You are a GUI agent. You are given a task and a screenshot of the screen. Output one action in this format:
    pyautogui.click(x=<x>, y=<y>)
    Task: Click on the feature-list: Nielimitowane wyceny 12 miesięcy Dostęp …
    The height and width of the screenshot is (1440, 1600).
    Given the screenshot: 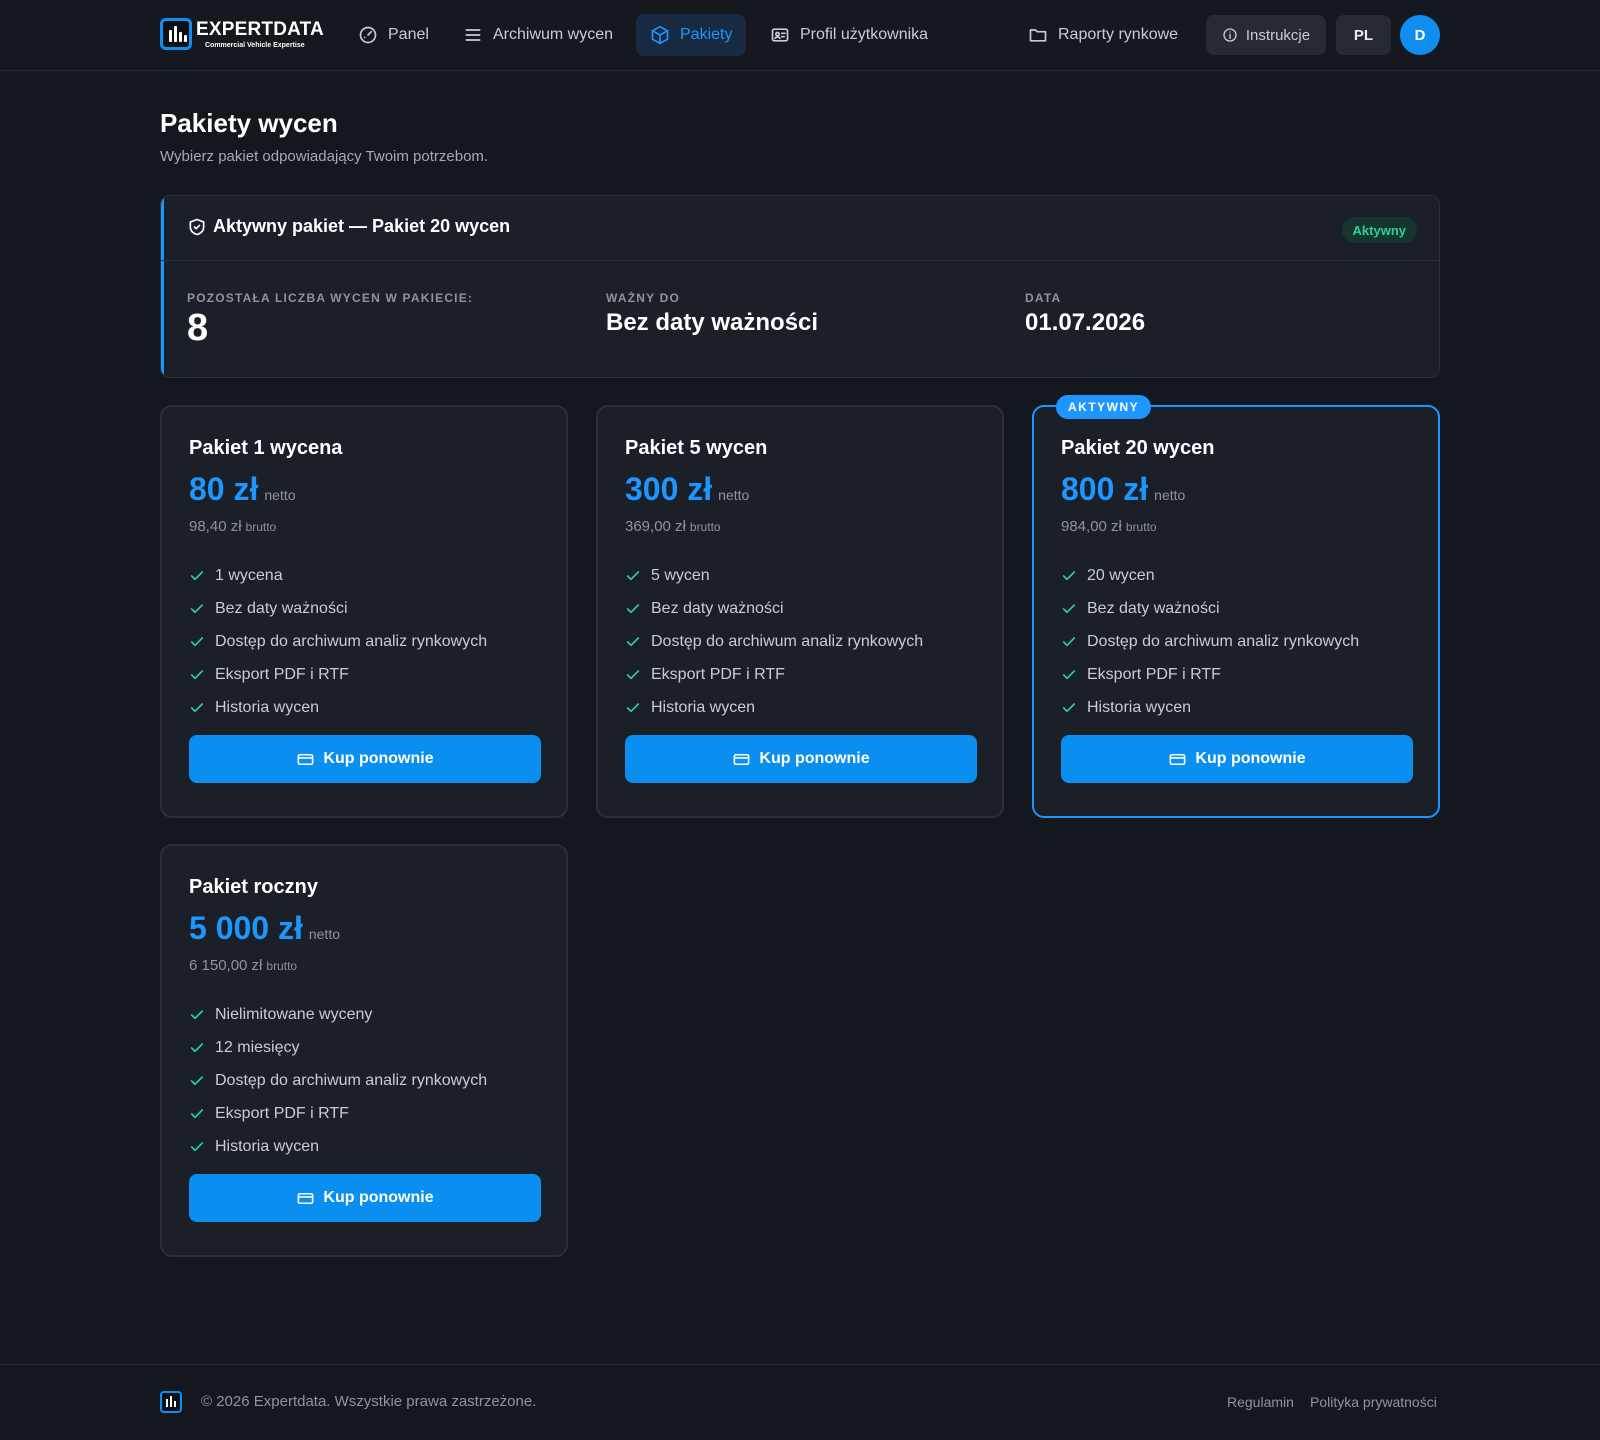 What is the action you would take?
    pyautogui.click(x=338, y=1080)
    